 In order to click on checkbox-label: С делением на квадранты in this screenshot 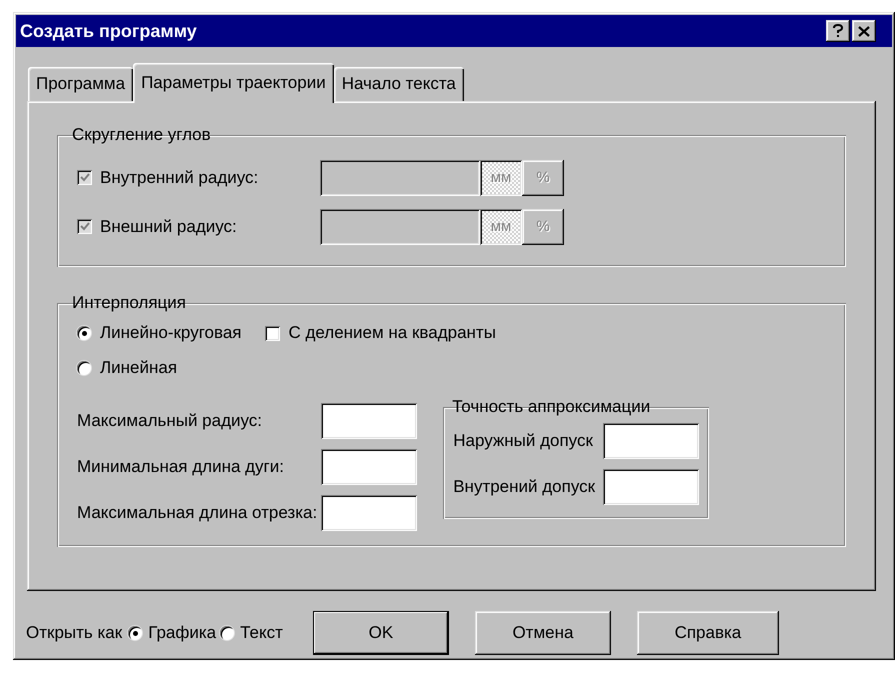, I will do `click(392, 333)`.